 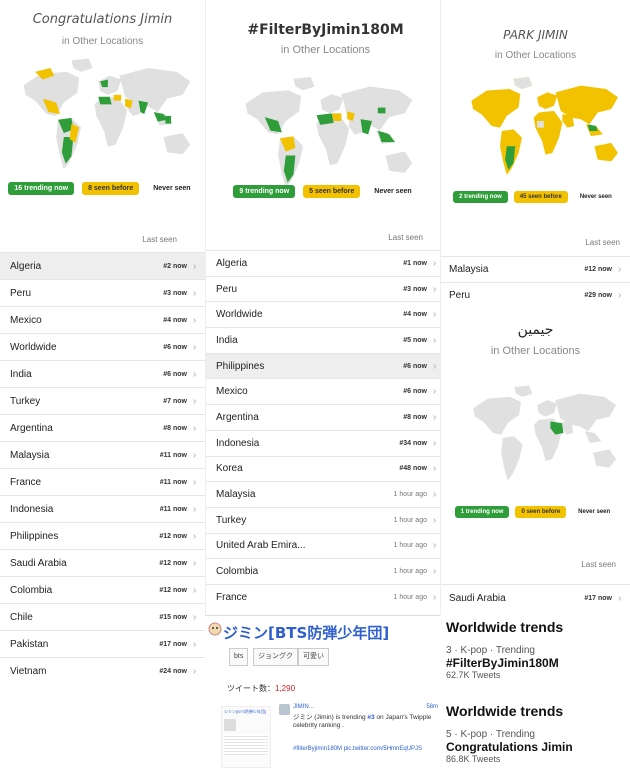 I want to click on list-item: Saudi Arabia #17 now ›, so click(x=535, y=598).